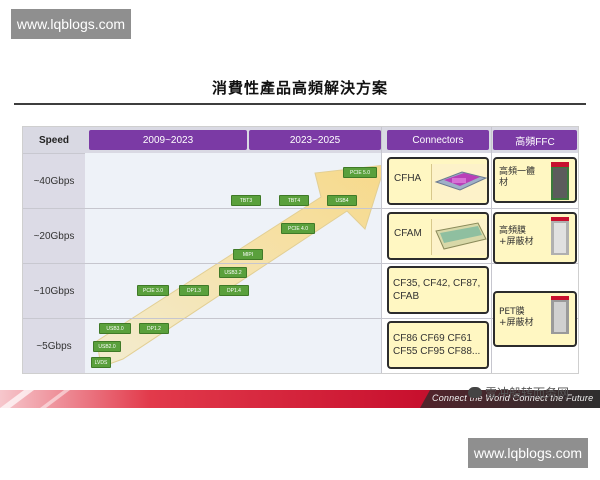 Image resolution: width=600 pixels, height=480 pixels. Describe the element at coordinates (360, 172) in the screenshot. I see `tech-pcie5: PCIE 5.0` at that location.